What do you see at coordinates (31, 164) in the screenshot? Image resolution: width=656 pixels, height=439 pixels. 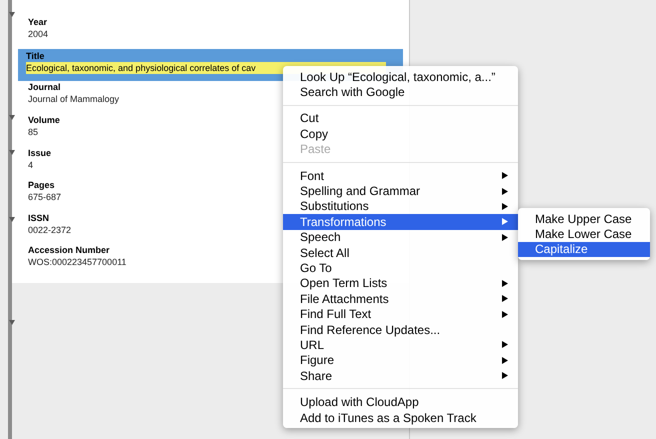 I see `field-value: 4` at bounding box center [31, 164].